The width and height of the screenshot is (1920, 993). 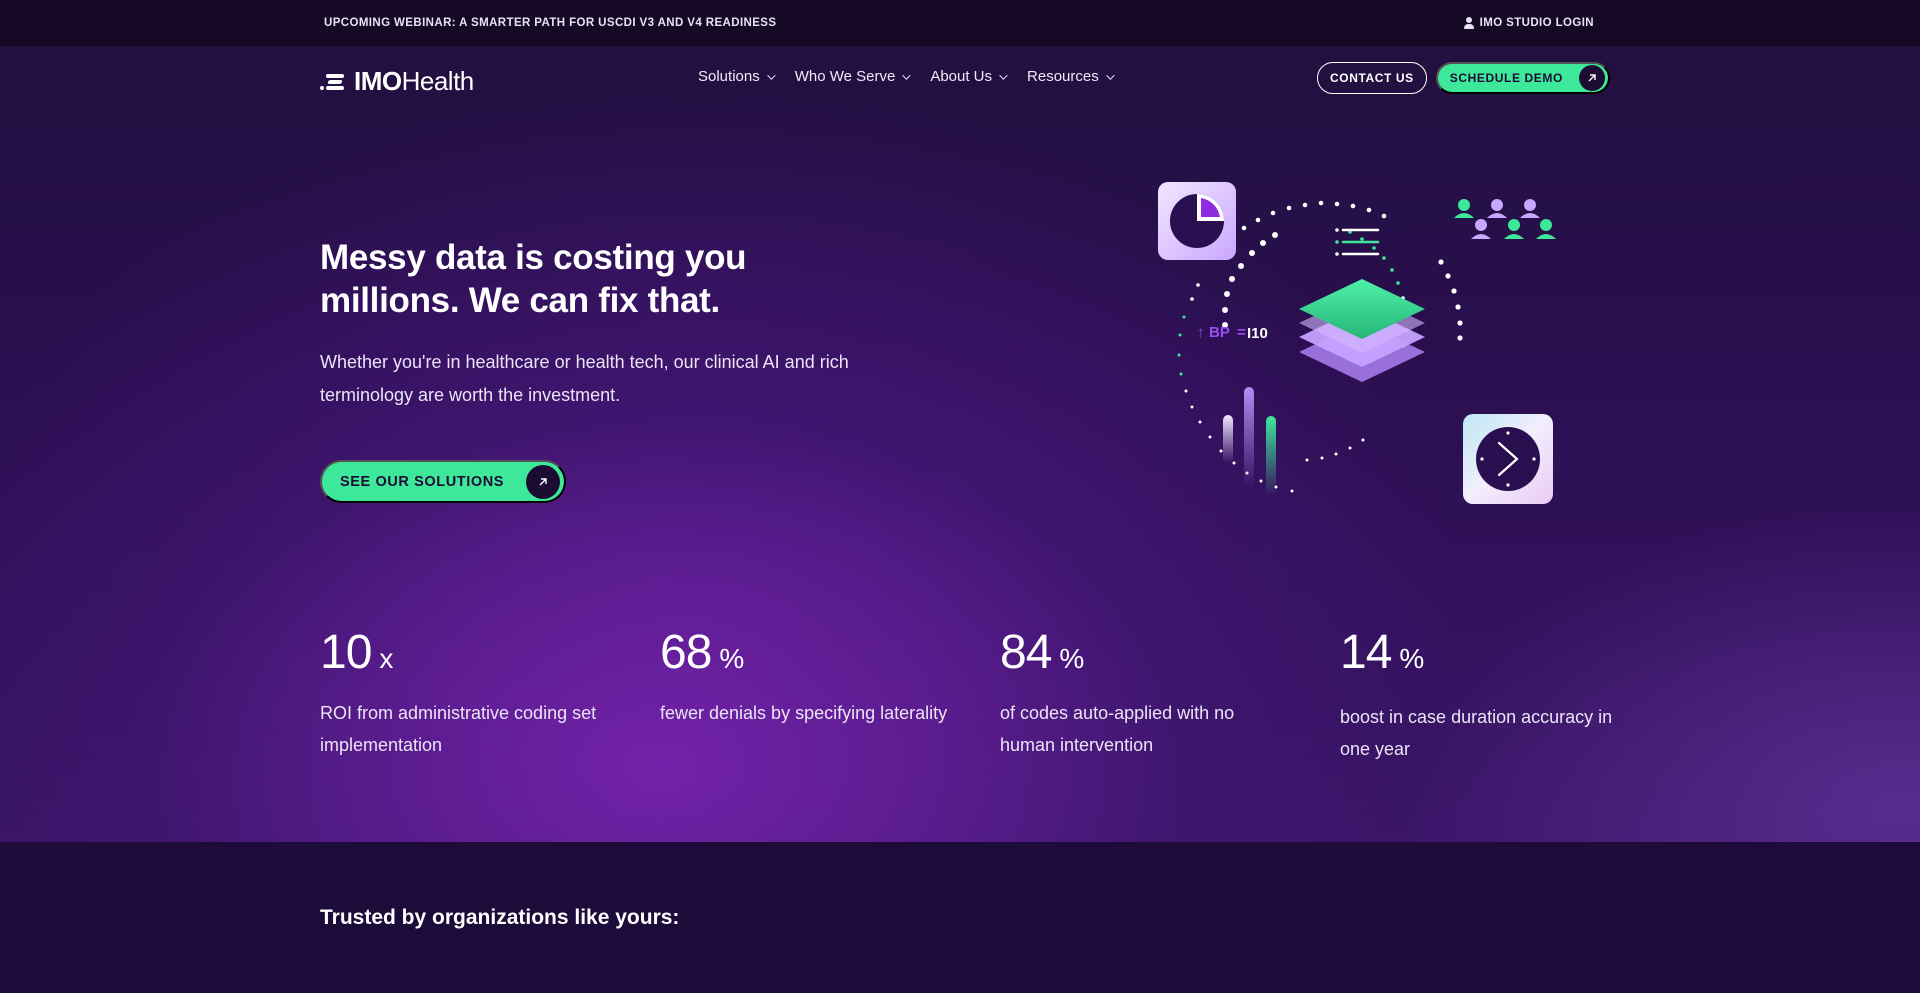 What do you see at coordinates (1197, 221) in the screenshot?
I see `pie-chart-card-icon` at bounding box center [1197, 221].